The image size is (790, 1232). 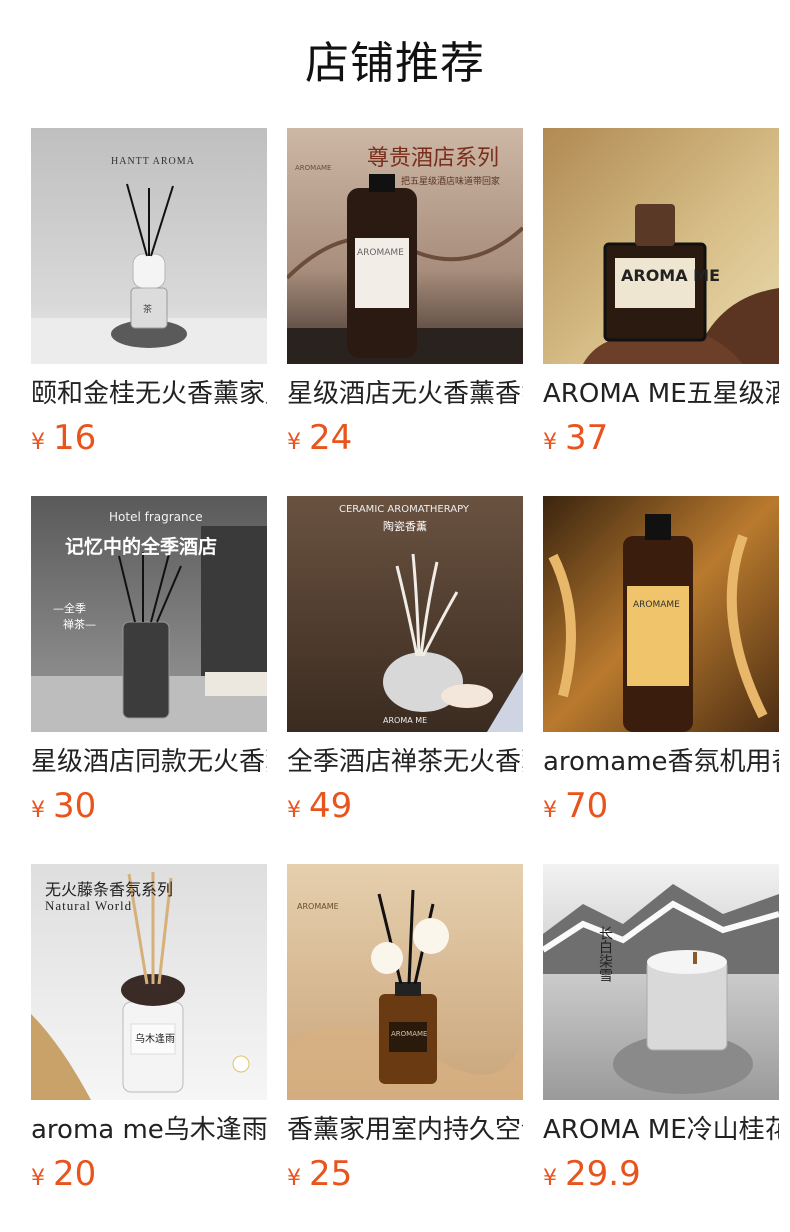 What do you see at coordinates (661, 809) in the screenshot?
I see `product-price: ¥70` at bounding box center [661, 809].